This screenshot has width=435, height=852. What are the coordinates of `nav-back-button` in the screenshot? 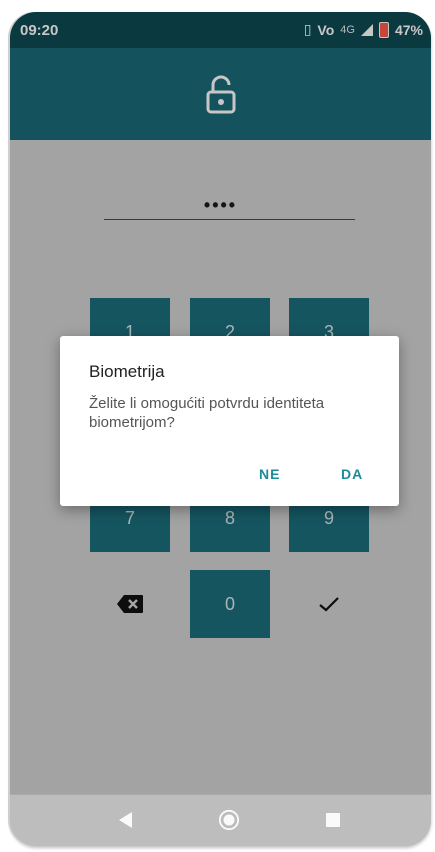 It's located at (125, 820).